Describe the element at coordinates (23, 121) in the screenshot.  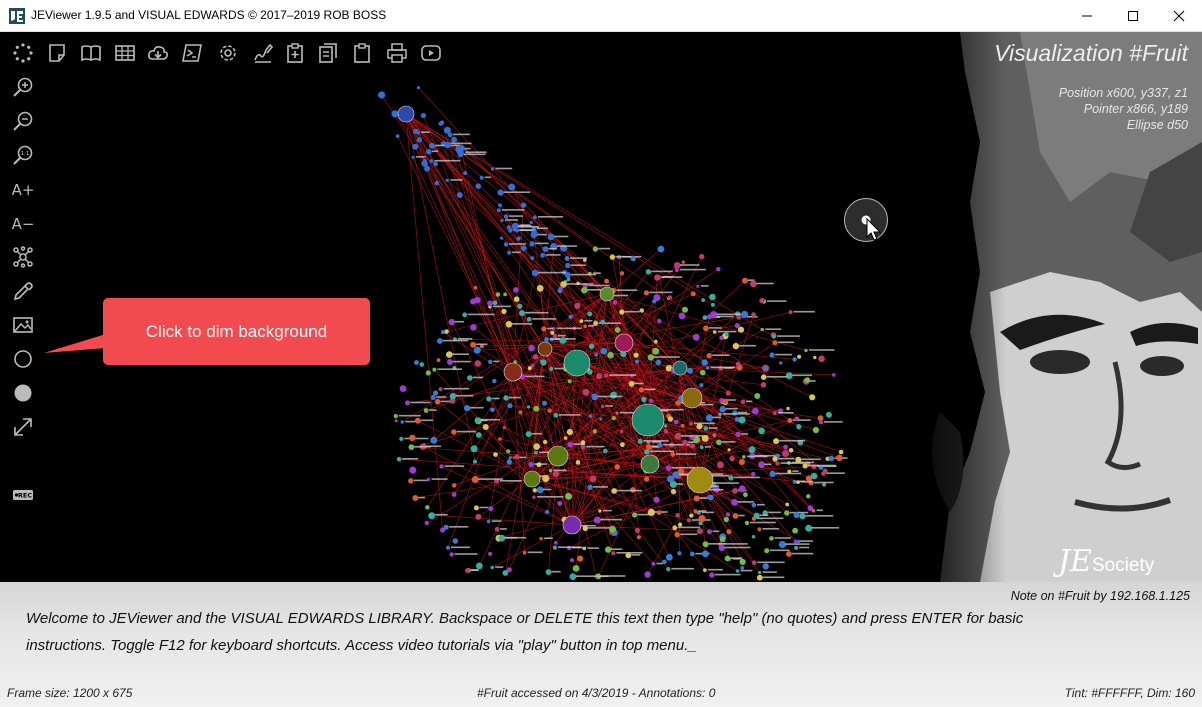
I see `zoom-out-button` at that location.